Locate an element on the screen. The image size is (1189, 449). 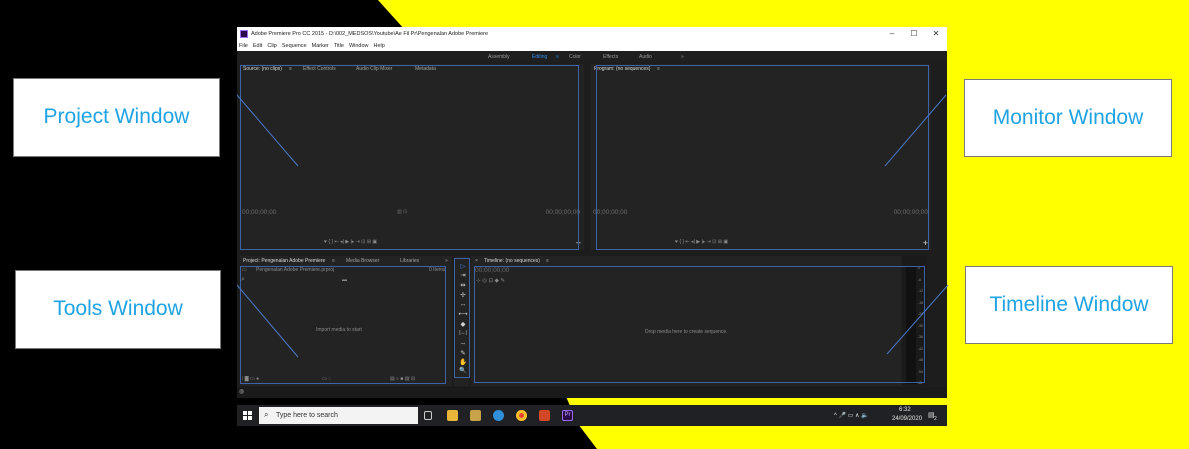
system-tray-icons: ^ 🎤 ▭ ∧ 🔈 is located at coordinates (851, 415).